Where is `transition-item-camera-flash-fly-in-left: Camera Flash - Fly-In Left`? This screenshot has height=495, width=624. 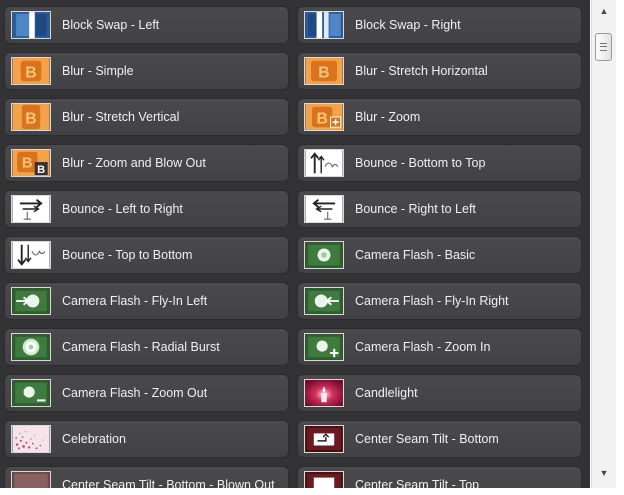 transition-item-camera-flash-fly-in-left: Camera Flash - Fly-In Left is located at coordinates (146, 301).